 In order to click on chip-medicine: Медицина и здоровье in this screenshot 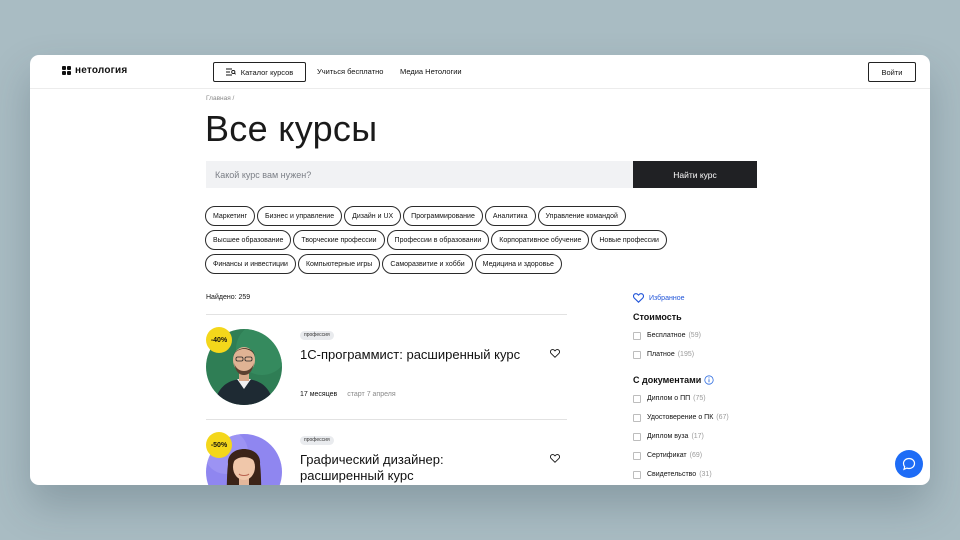, I will do `click(518, 264)`.